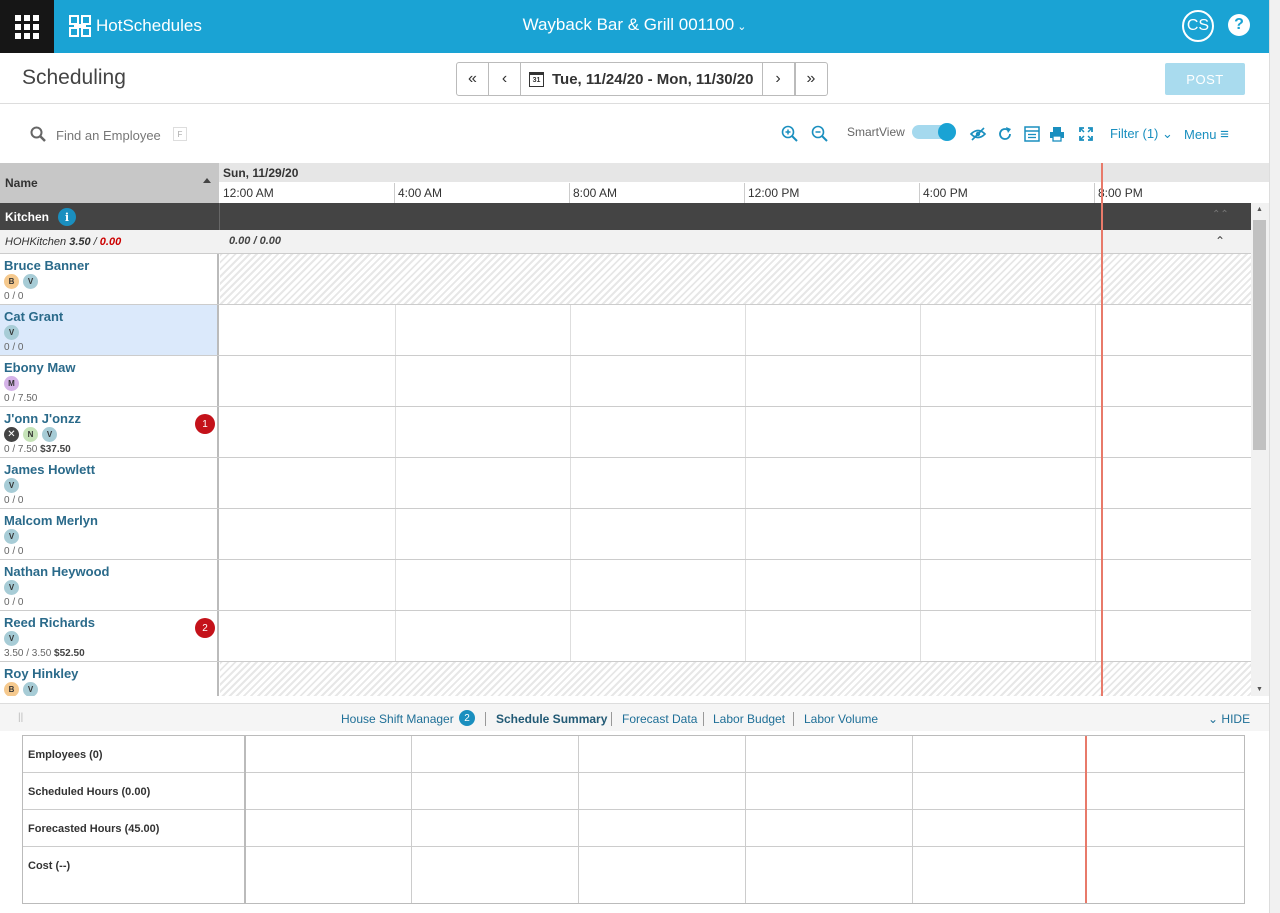 Image resolution: width=1280 pixels, height=913 pixels. What do you see at coordinates (841, 719) in the screenshot?
I see `tab-labor-volume: Labor Volume` at bounding box center [841, 719].